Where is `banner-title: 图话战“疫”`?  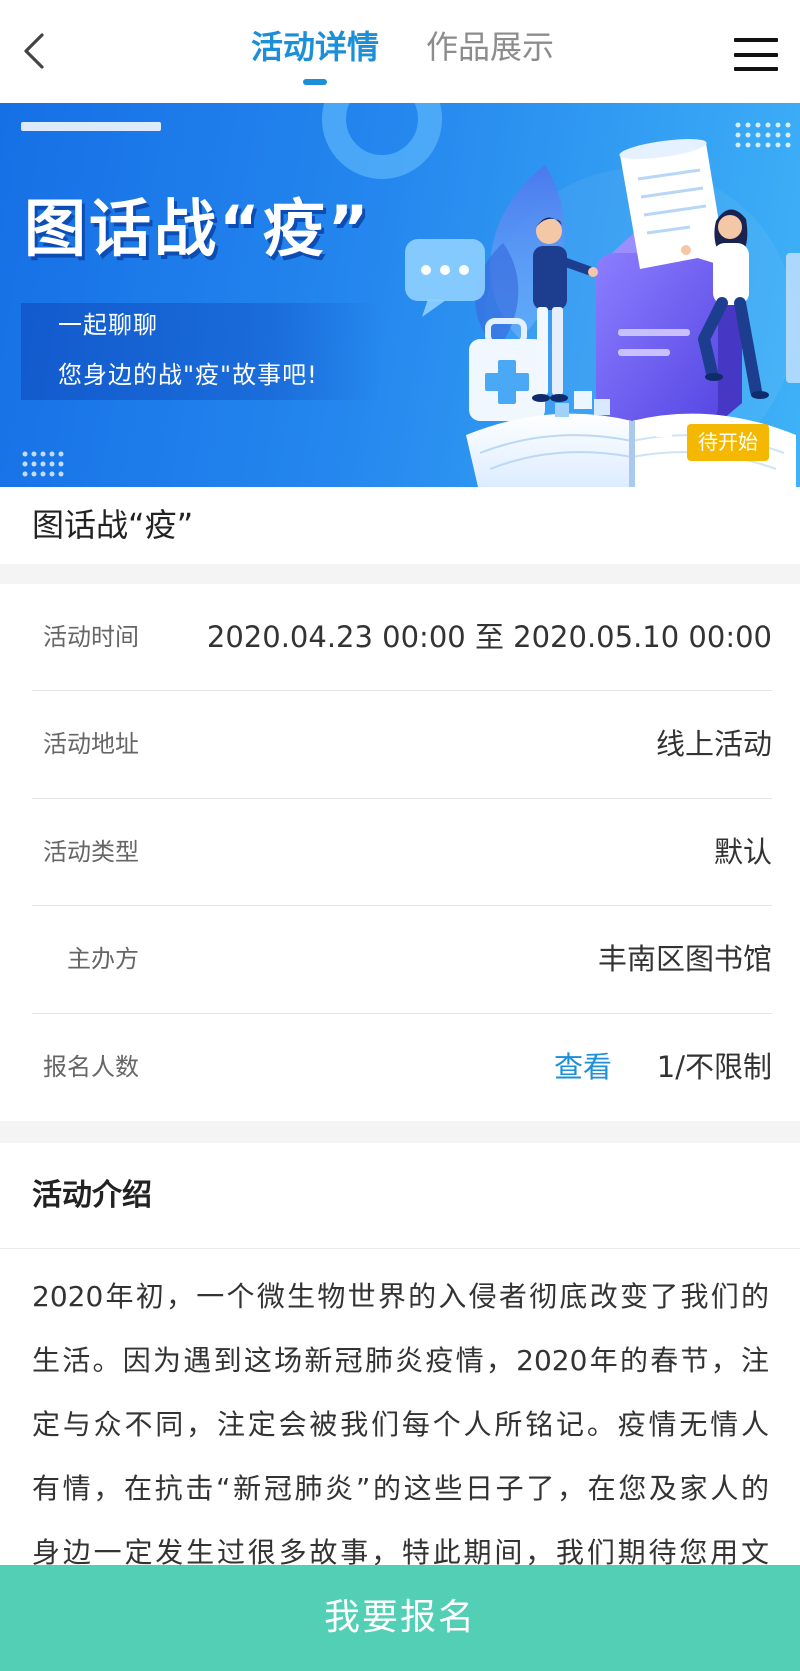 banner-title: 图话战“疫” is located at coordinates (198, 228).